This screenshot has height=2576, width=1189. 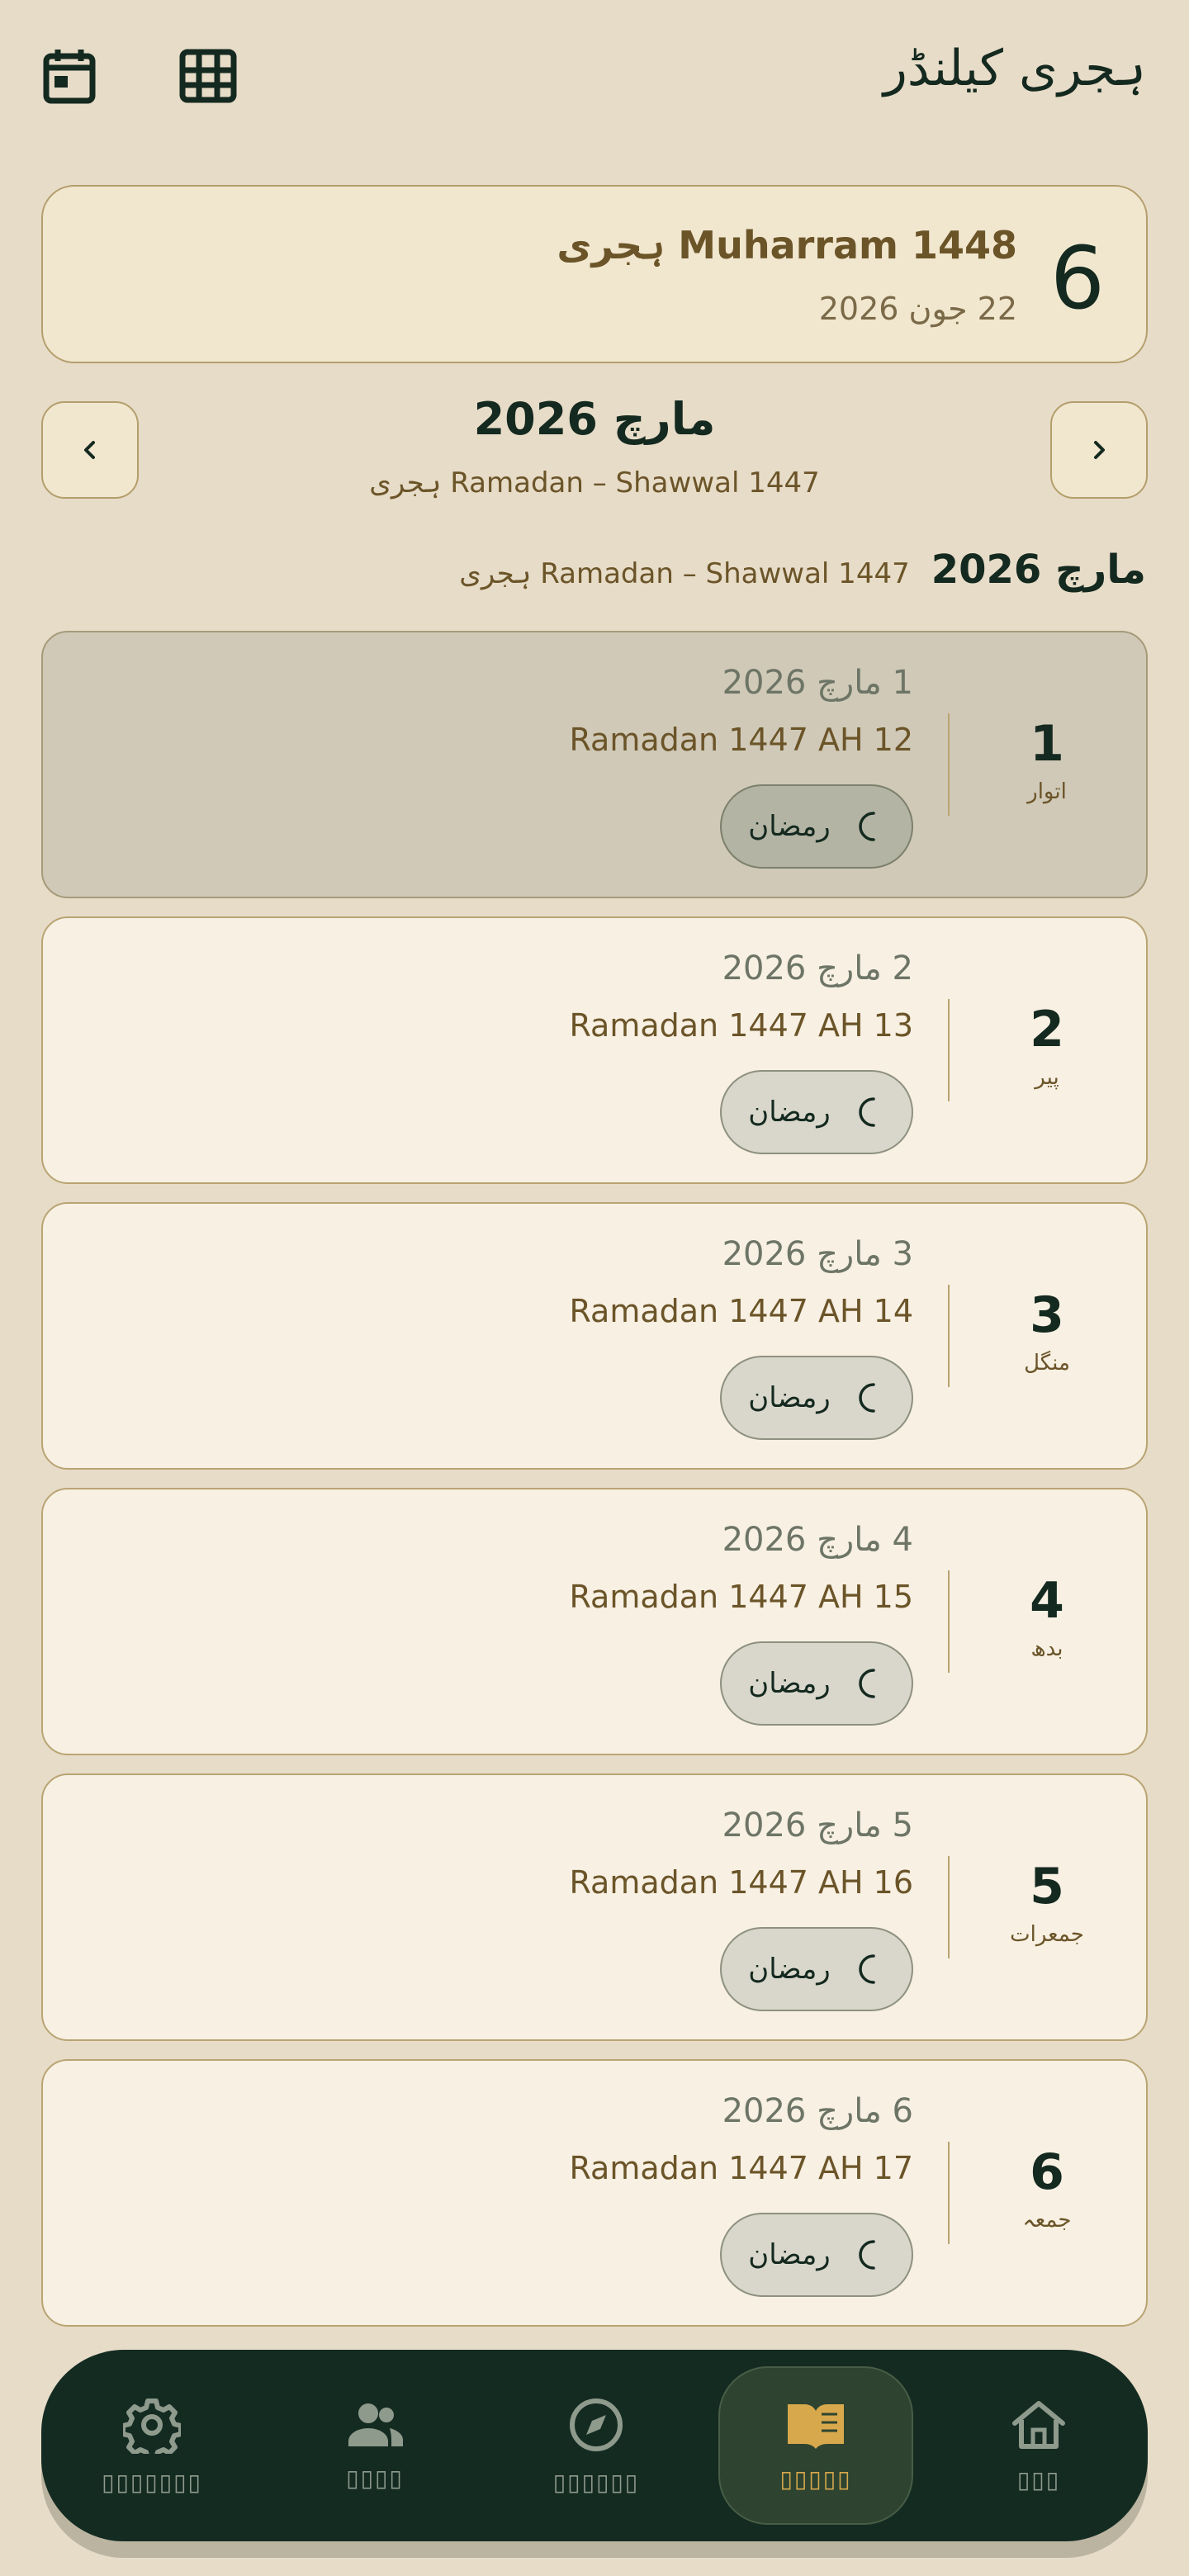 What do you see at coordinates (815, 2479) in the screenshot?
I see `nav-label: ▯▯▯▯▯` at bounding box center [815, 2479].